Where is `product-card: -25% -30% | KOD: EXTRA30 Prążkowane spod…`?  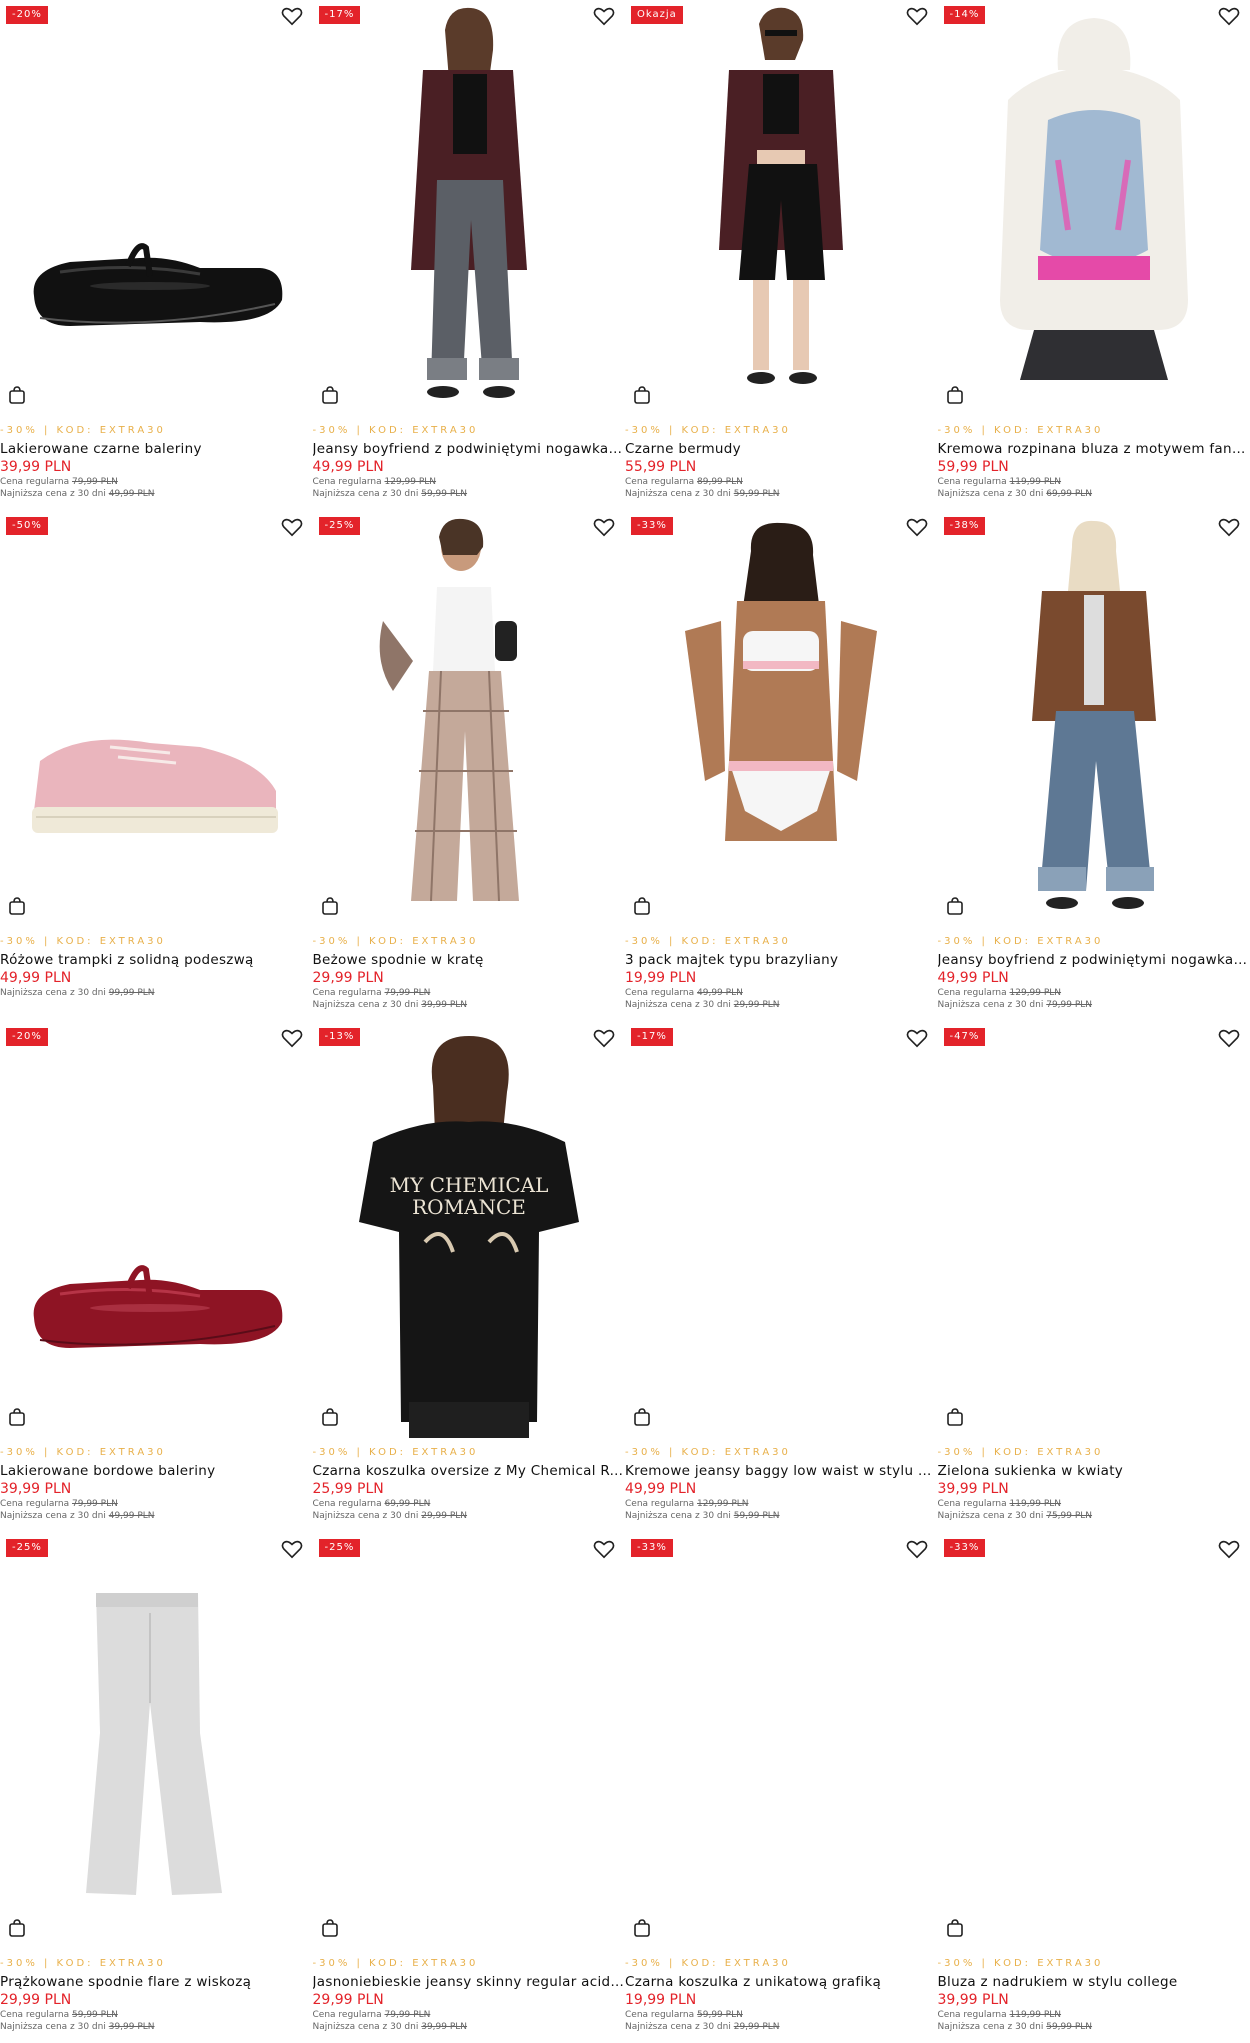
product-card: -25% -30% | KOD: EXTRA30 Prążkowane spod… is located at coordinates (156, 1788).